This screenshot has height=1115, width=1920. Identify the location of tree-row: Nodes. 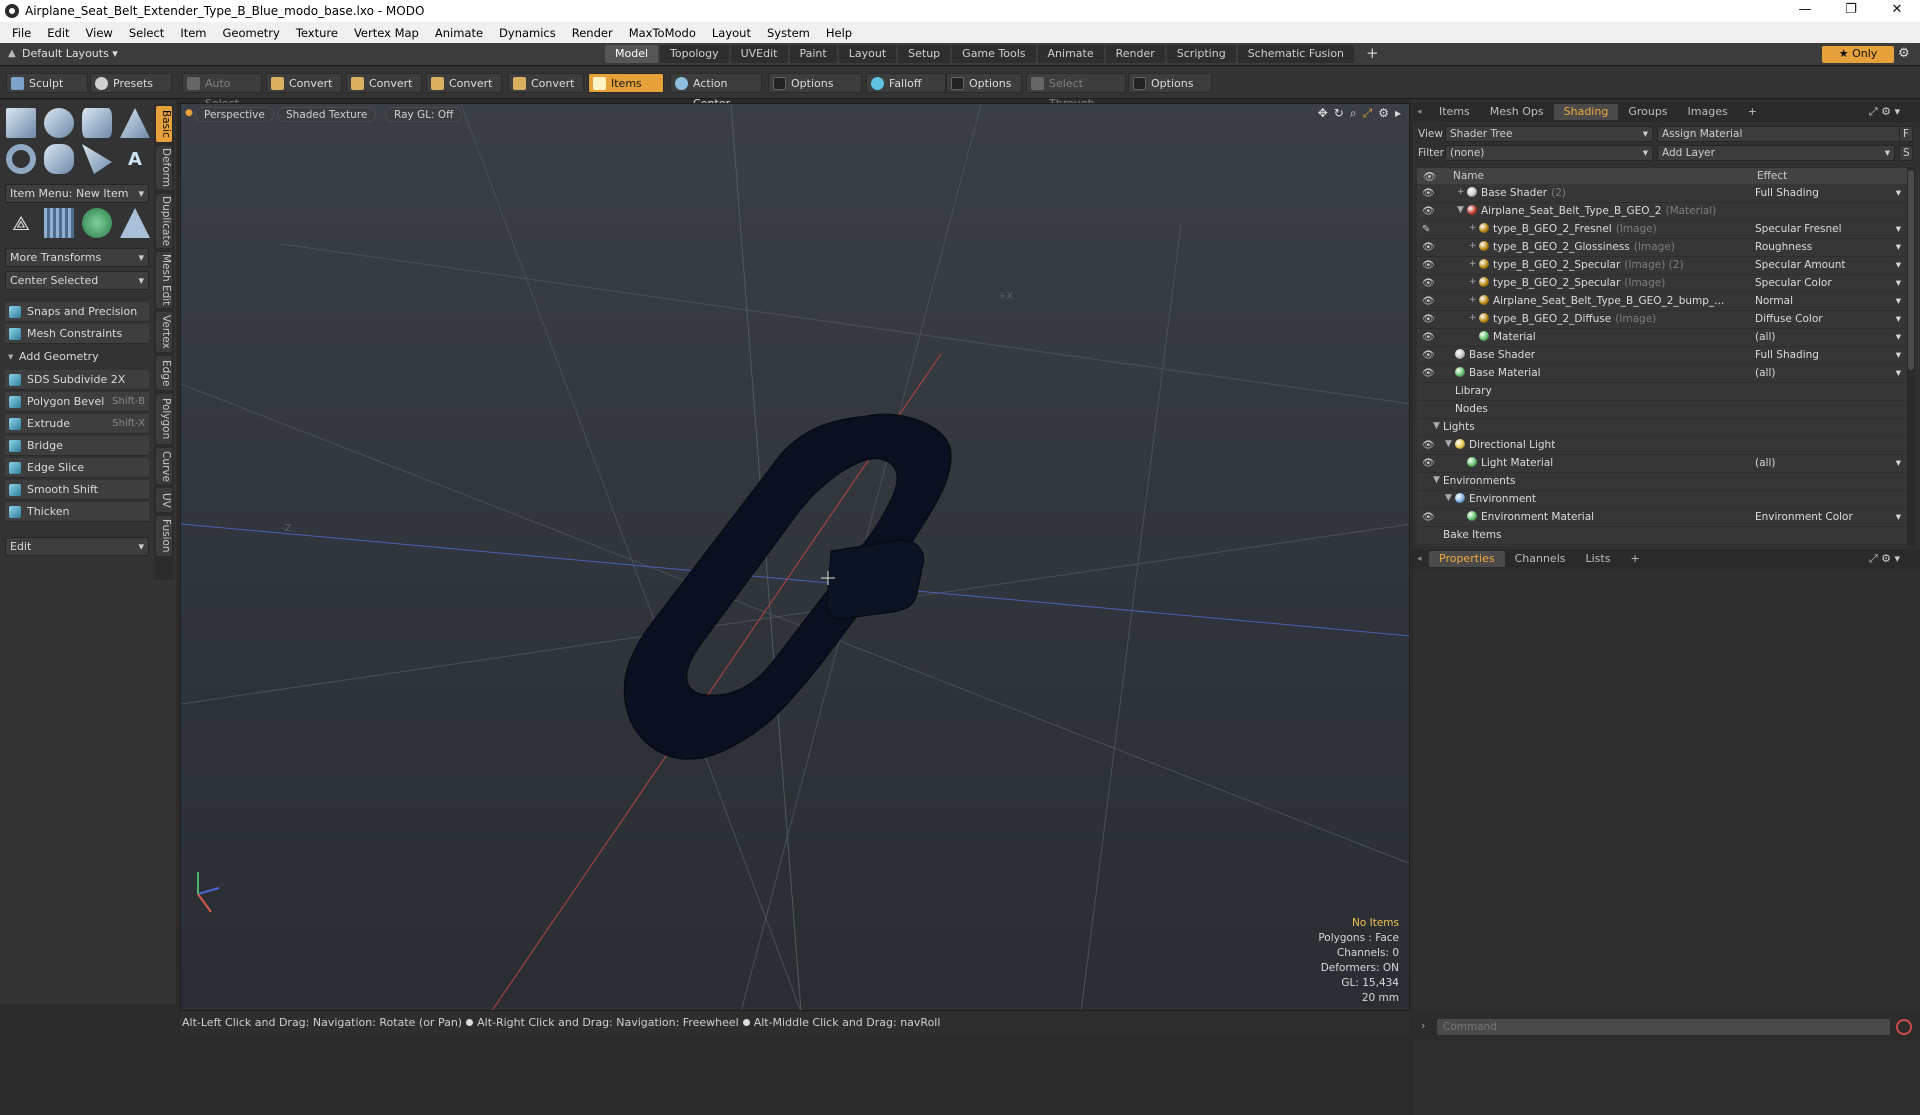
(1662, 410).